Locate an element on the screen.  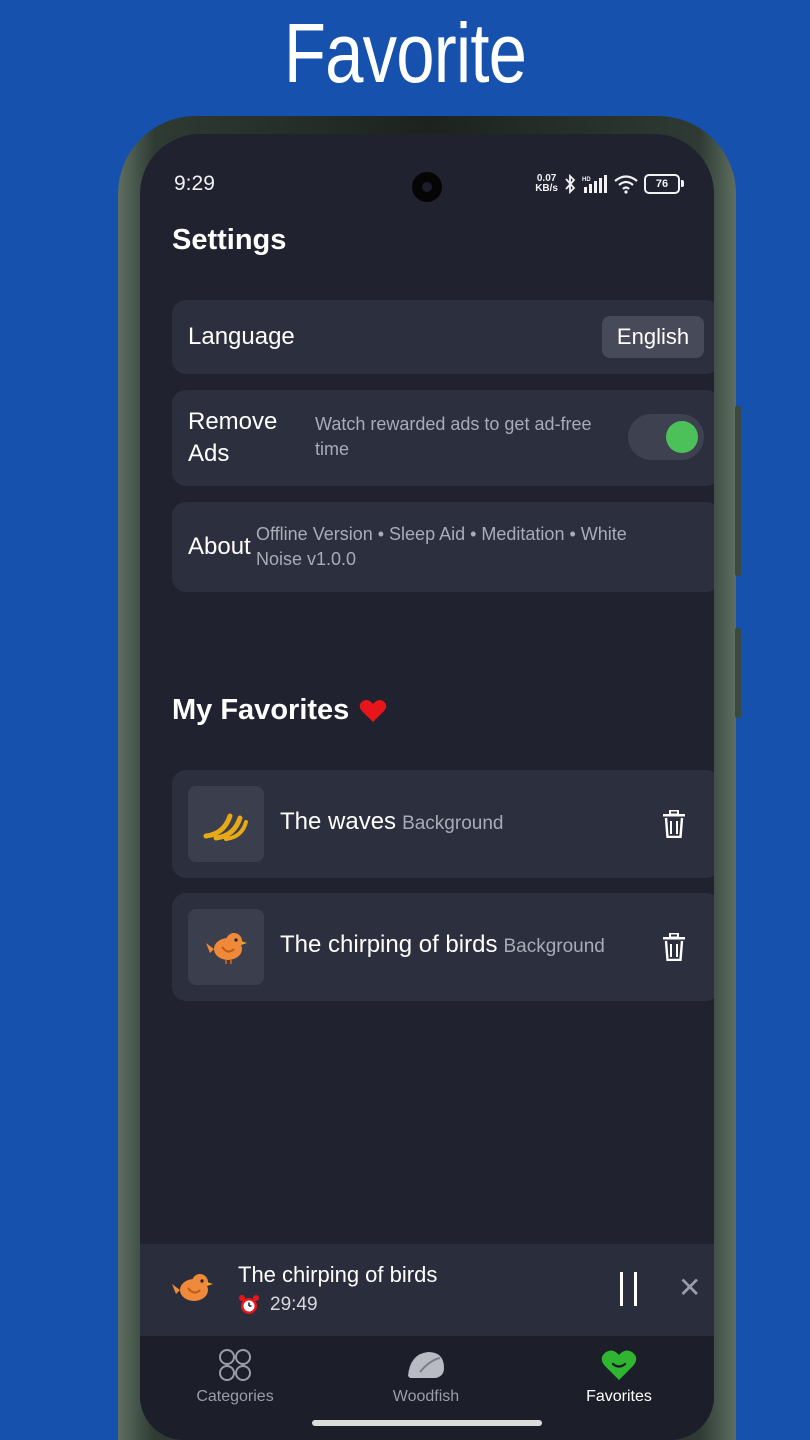
page-heading: Favorite is located at coordinates (405, 53).